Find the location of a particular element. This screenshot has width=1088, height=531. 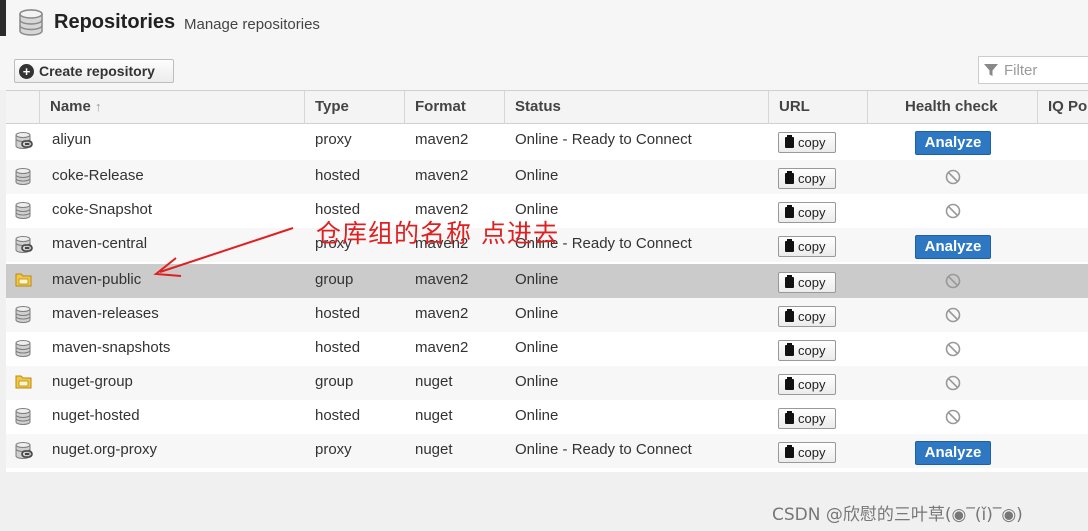

annotation-arrow-icon is located at coordinates (223, 252).